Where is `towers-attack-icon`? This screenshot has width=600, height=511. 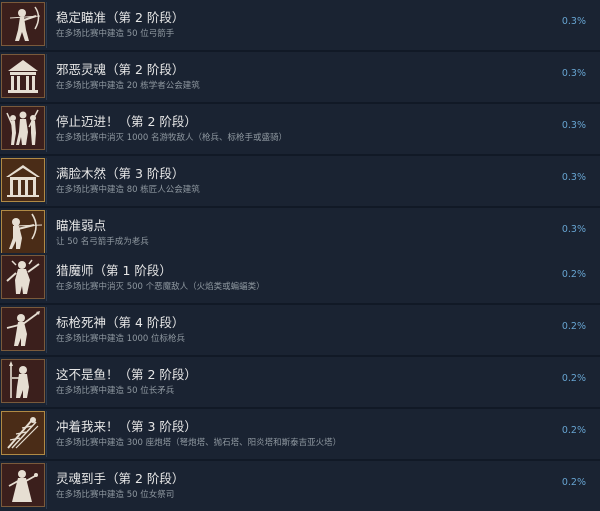 towers-attack-icon is located at coordinates (23, 433).